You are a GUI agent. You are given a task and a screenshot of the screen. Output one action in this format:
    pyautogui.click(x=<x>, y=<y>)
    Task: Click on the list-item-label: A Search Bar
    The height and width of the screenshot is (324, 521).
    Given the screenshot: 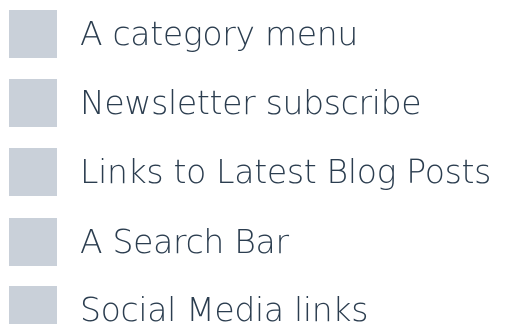 What is the action you would take?
    pyautogui.click(x=184, y=241)
    